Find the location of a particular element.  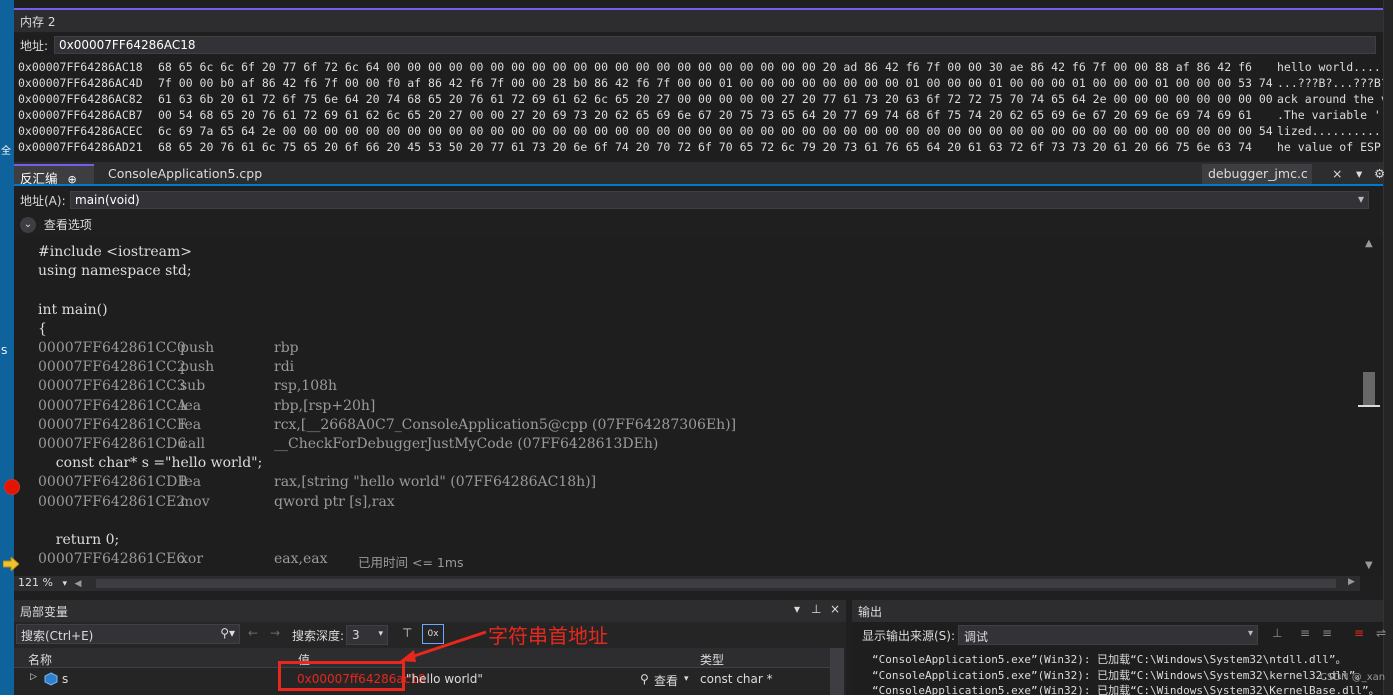

asm-opcode: push is located at coordinates (197, 367).